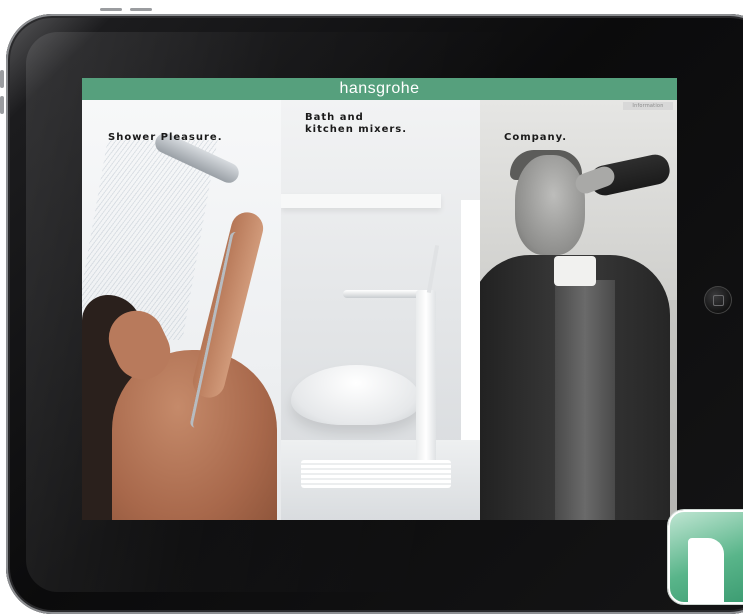 Image resolution: width=743 pixels, height=614 pixels. I want to click on brand-logo: hansgrohe, so click(379, 89).